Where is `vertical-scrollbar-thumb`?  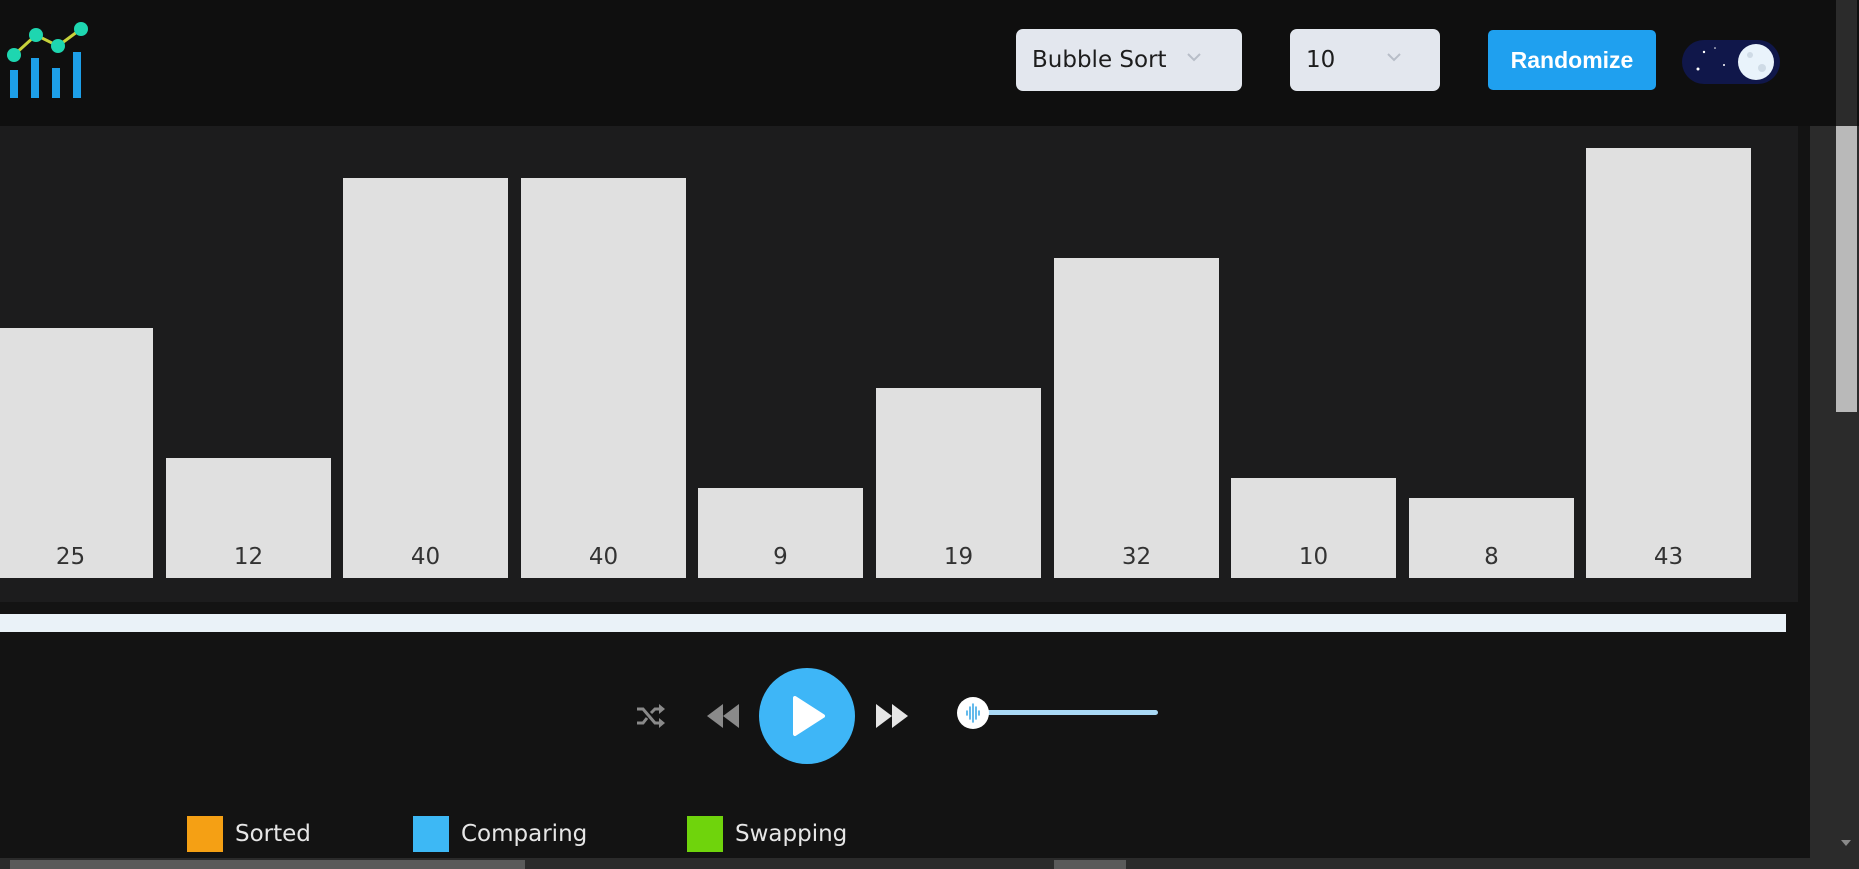
vertical-scrollbar-thumb is located at coordinates (1846, 269).